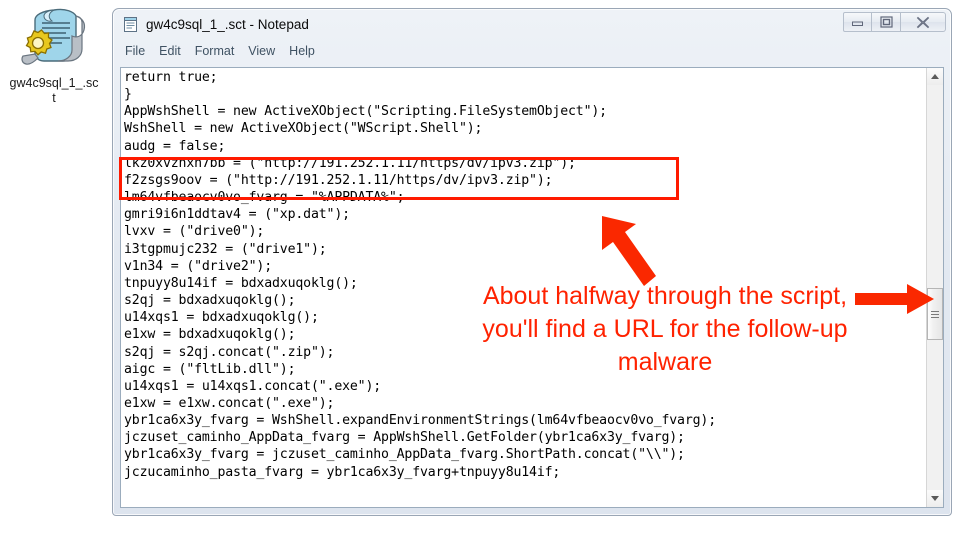  What do you see at coordinates (532, 50) in the screenshot?
I see `menubar: File Edit Format View Help` at bounding box center [532, 50].